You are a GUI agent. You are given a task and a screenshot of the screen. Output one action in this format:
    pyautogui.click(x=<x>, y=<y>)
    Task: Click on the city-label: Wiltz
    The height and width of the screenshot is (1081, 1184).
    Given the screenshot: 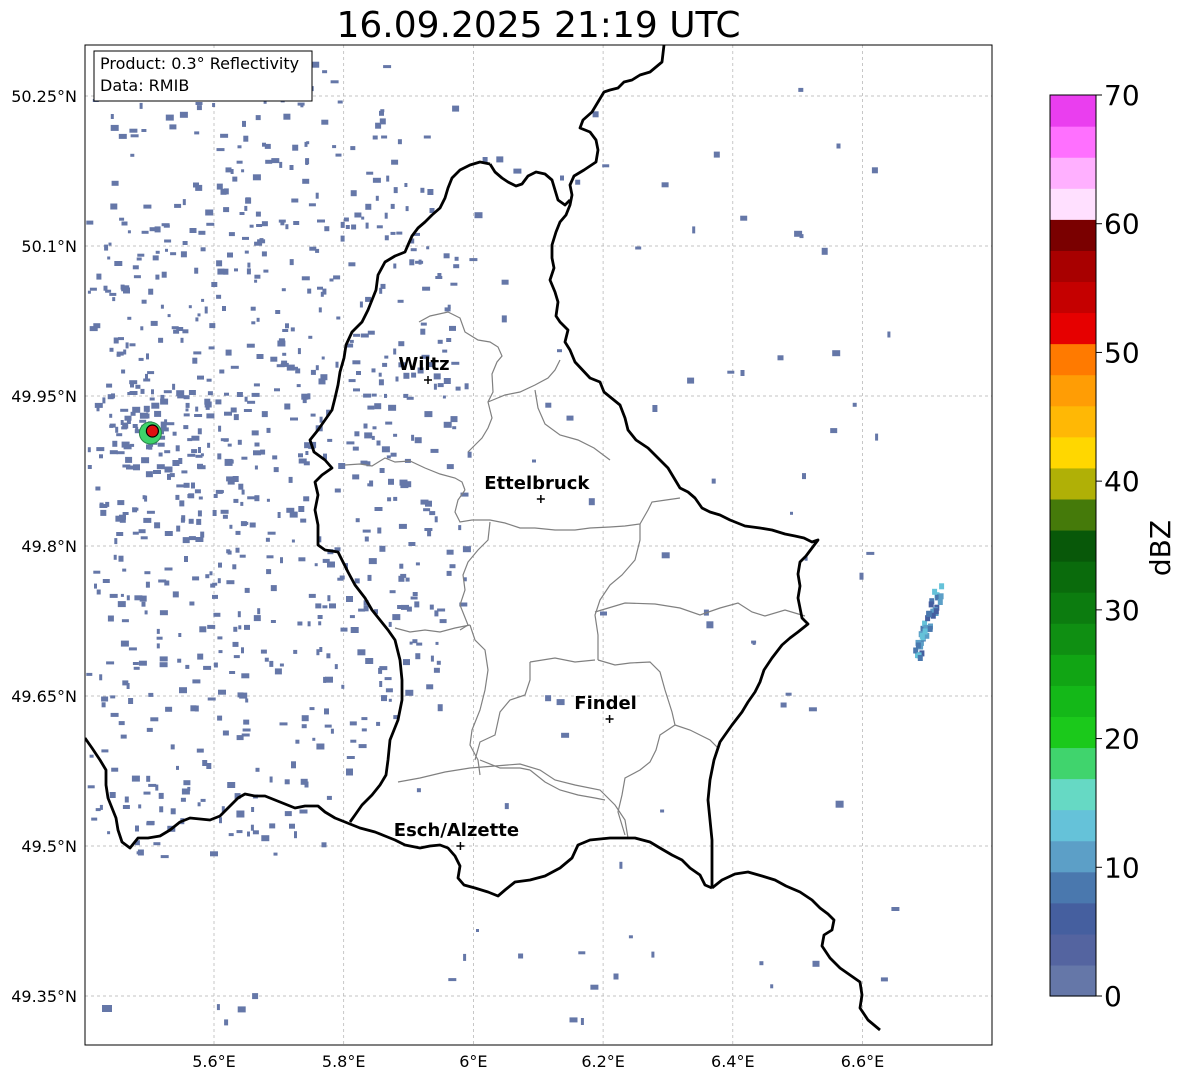 What is the action you would take?
    pyautogui.click(x=423, y=364)
    